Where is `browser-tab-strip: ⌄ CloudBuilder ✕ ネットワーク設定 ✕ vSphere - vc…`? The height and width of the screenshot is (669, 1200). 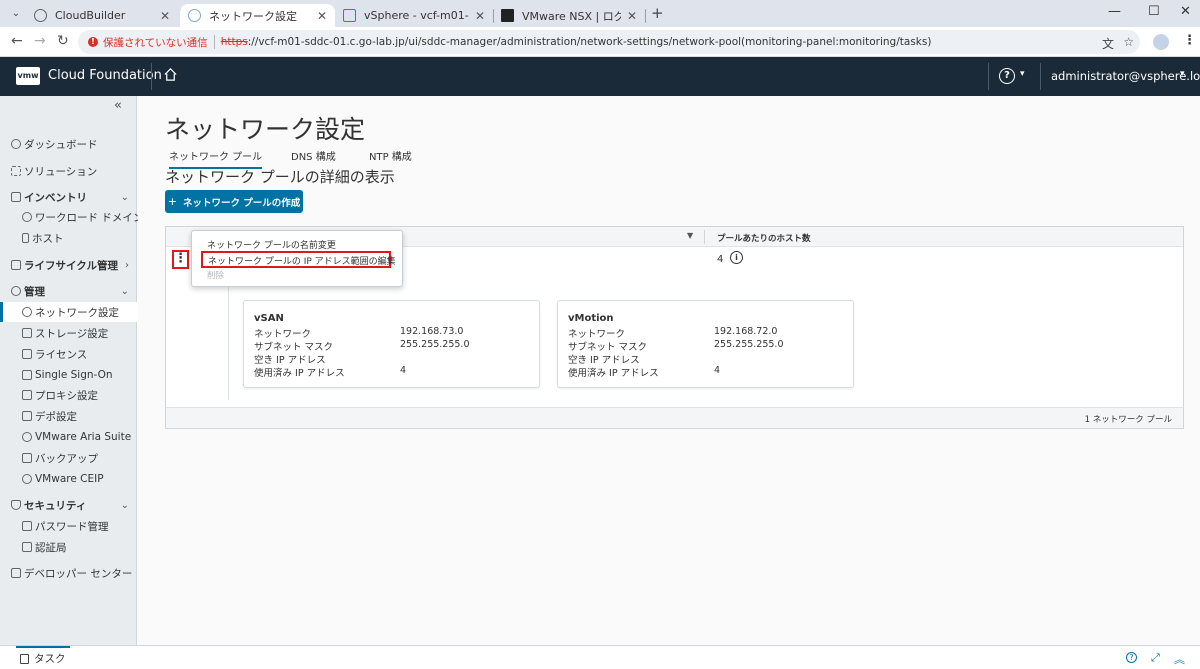
browser-tab-strip: ⌄ CloudBuilder ✕ ネットワーク設定 ✕ vSphere - vc… is located at coordinates (600, 13).